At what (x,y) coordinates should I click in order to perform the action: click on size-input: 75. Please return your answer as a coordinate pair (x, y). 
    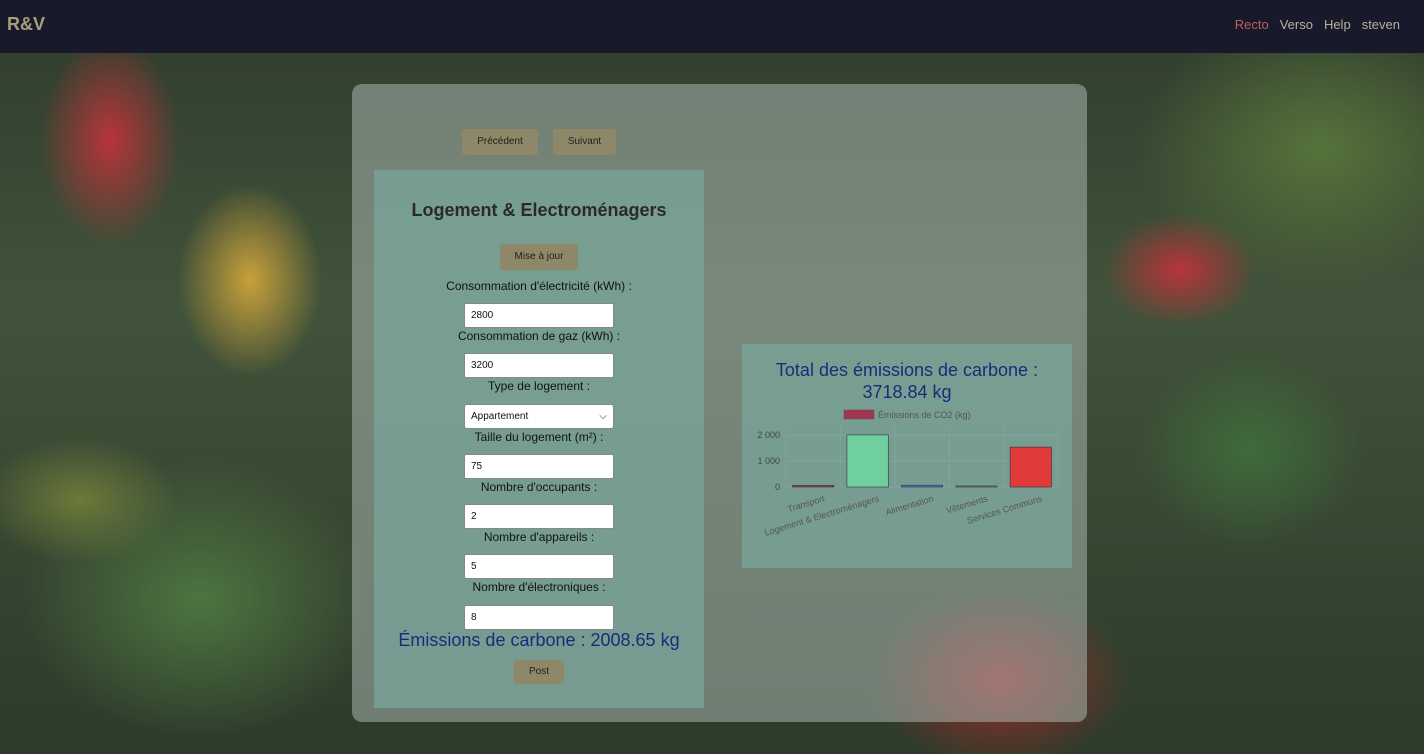
    Looking at the image, I should click on (539, 466).